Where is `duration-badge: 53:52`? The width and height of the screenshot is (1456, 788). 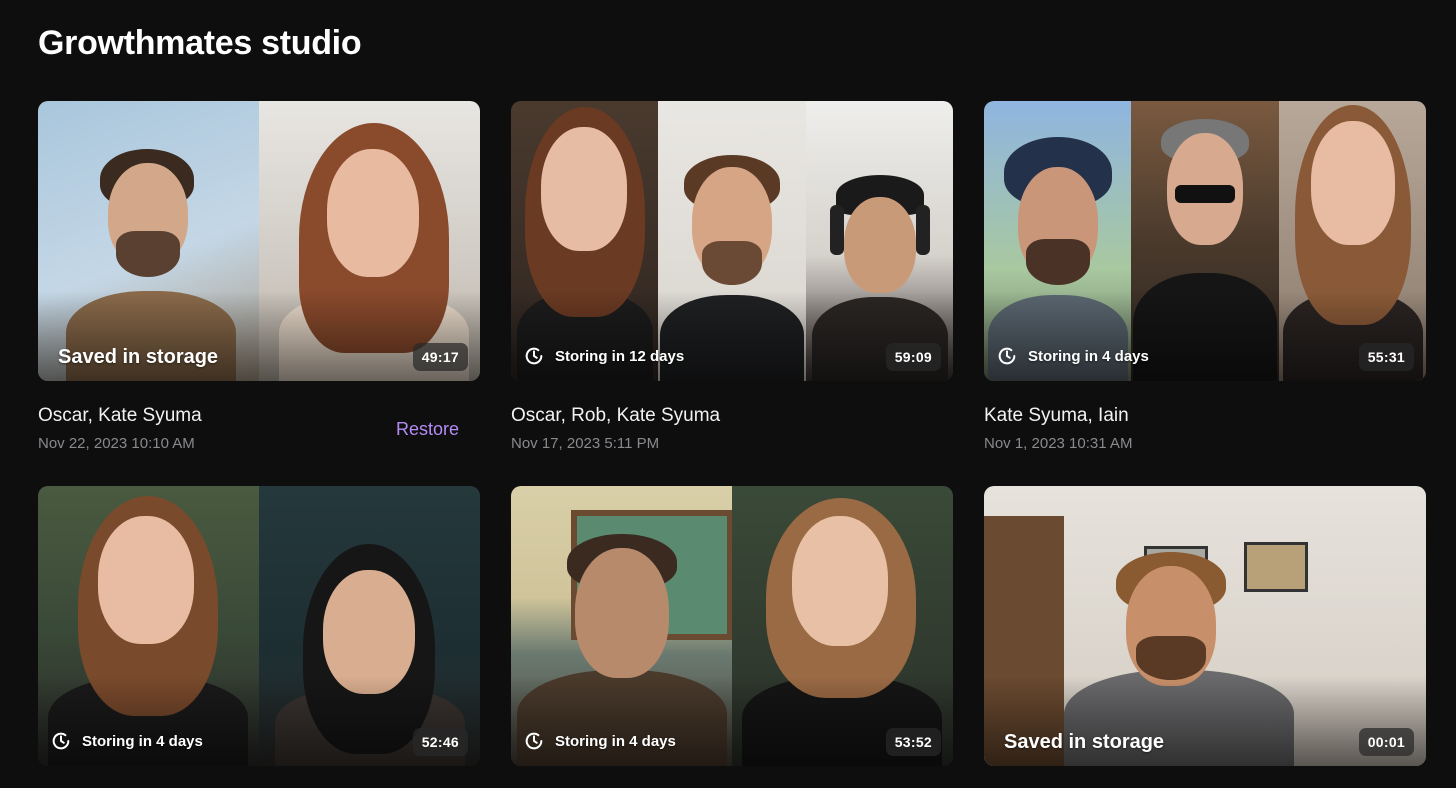
duration-badge: 53:52 is located at coordinates (913, 742).